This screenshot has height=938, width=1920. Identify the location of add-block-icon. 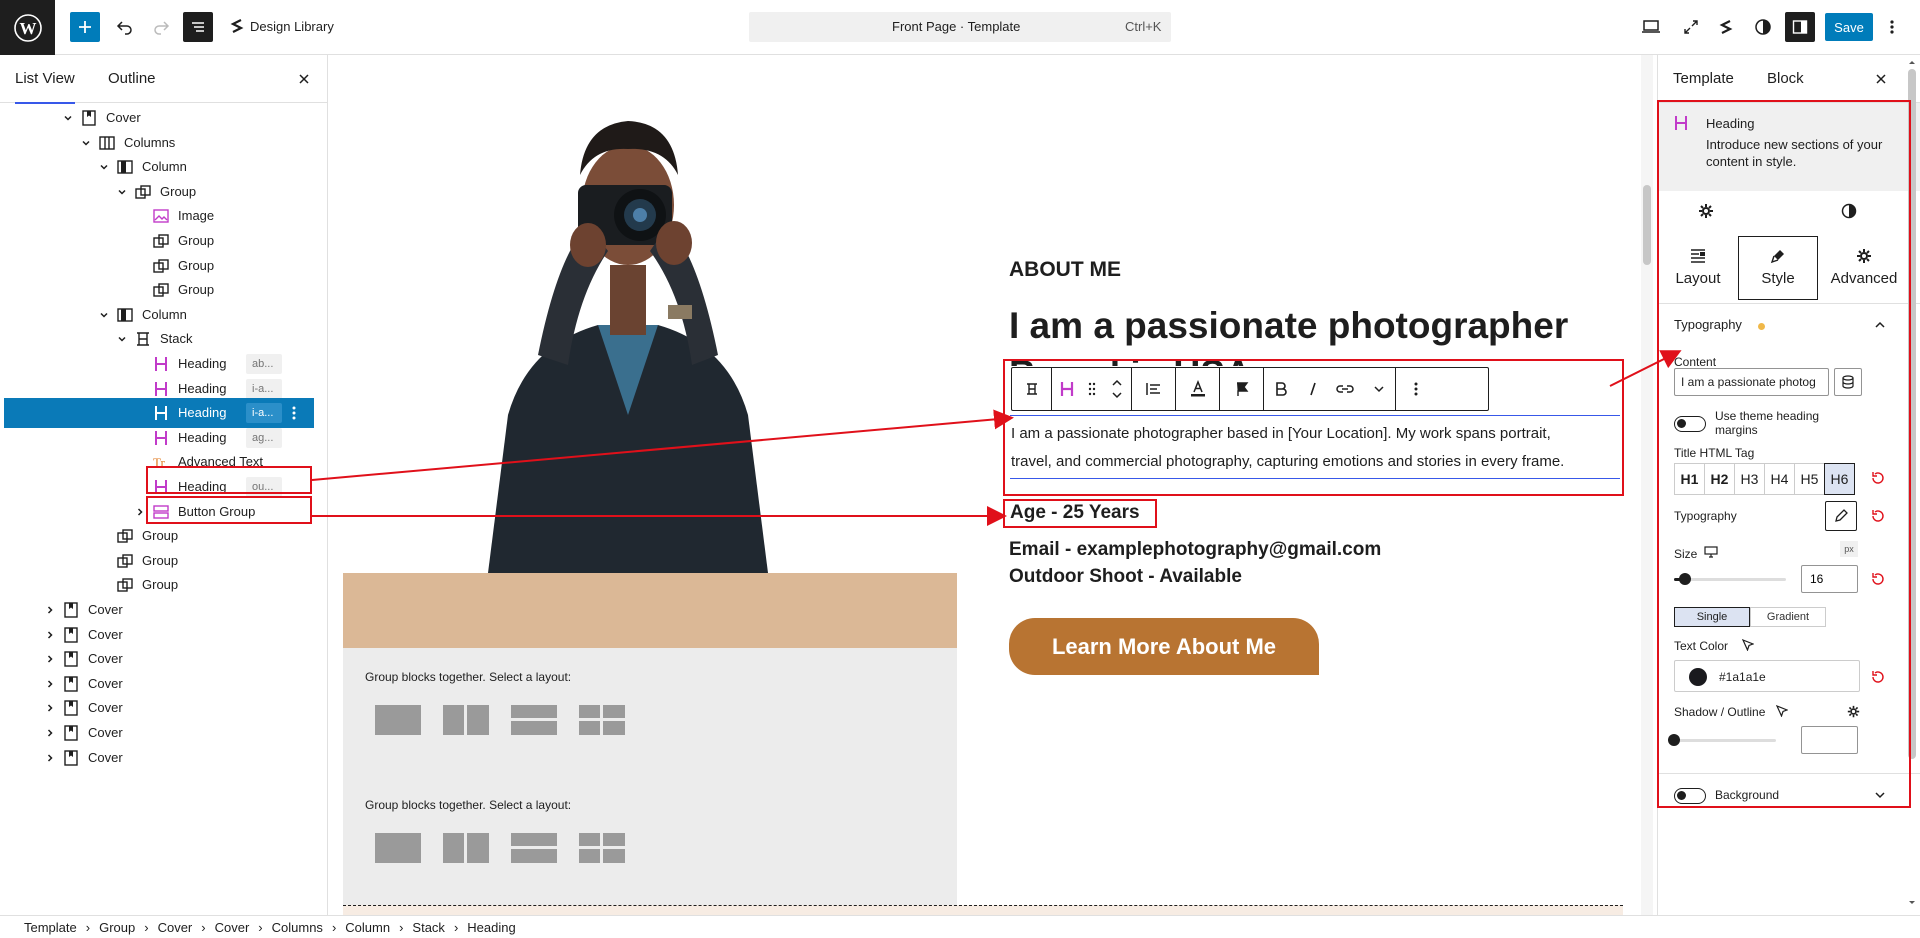
(85, 27).